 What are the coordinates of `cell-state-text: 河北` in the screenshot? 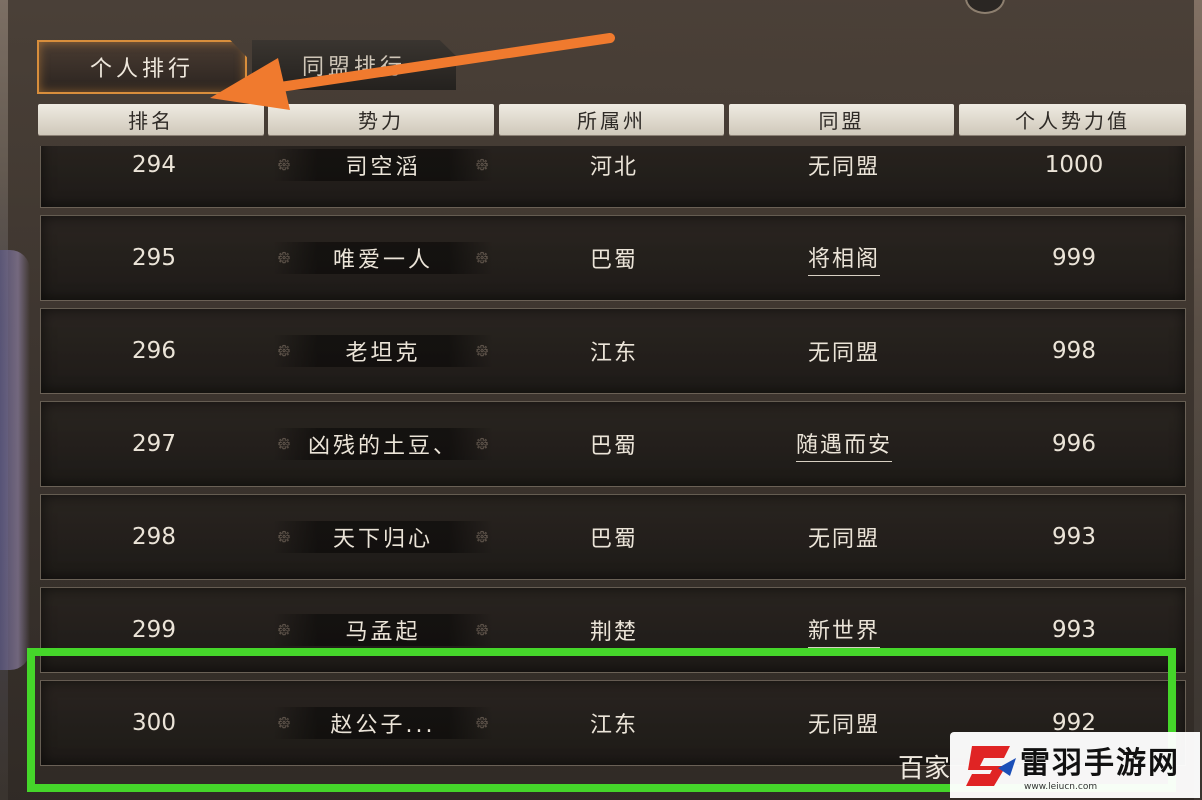 It's located at (613, 167).